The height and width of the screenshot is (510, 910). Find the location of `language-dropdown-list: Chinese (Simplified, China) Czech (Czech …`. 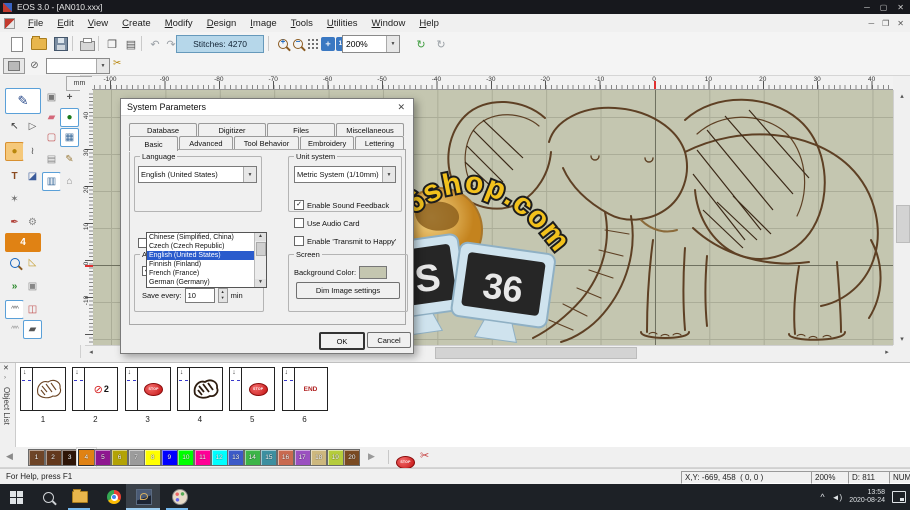

language-dropdown-list: Chinese (Simplified, China) Czech (Czech … is located at coordinates (206, 260).